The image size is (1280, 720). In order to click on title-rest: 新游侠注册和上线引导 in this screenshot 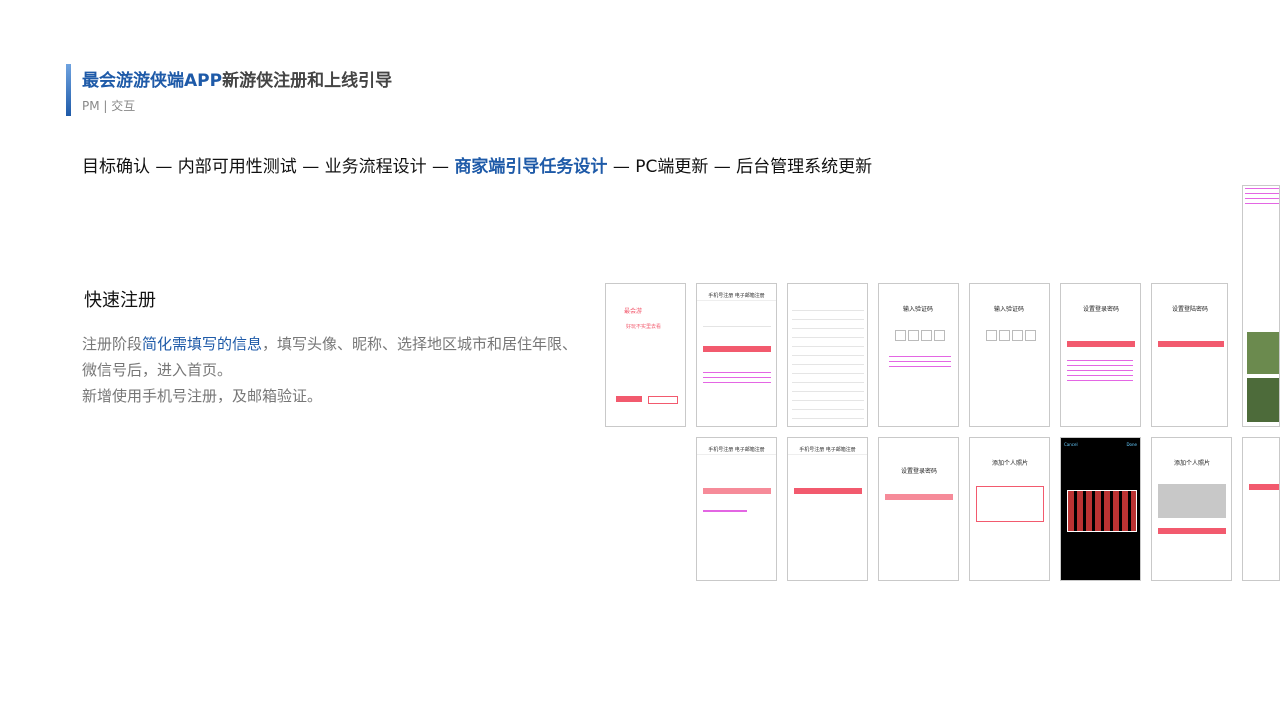, I will do `click(307, 81)`.